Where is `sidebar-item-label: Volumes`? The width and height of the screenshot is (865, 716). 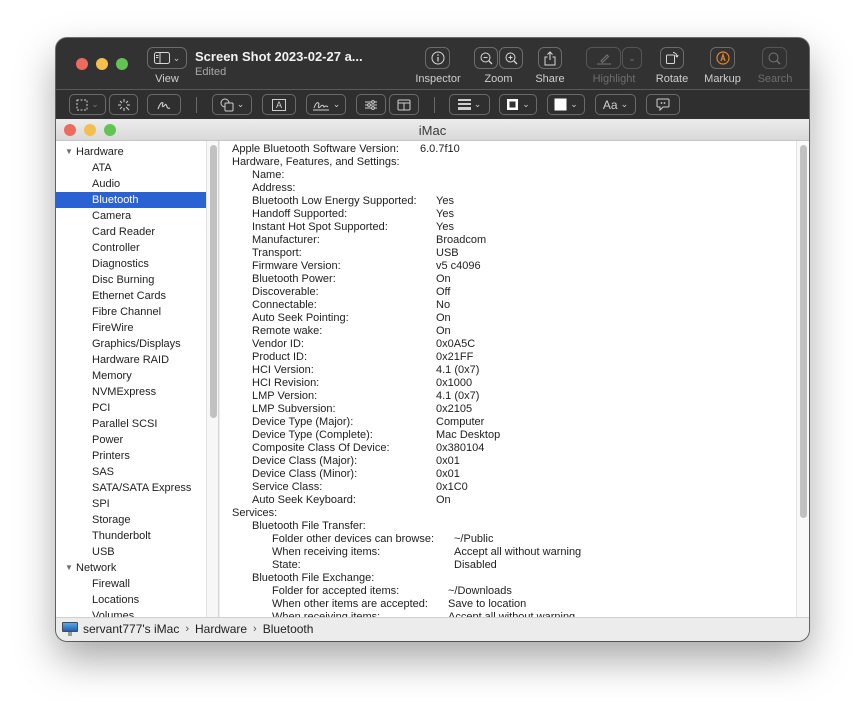
sidebar-item-label: Volumes is located at coordinates (113, 613).